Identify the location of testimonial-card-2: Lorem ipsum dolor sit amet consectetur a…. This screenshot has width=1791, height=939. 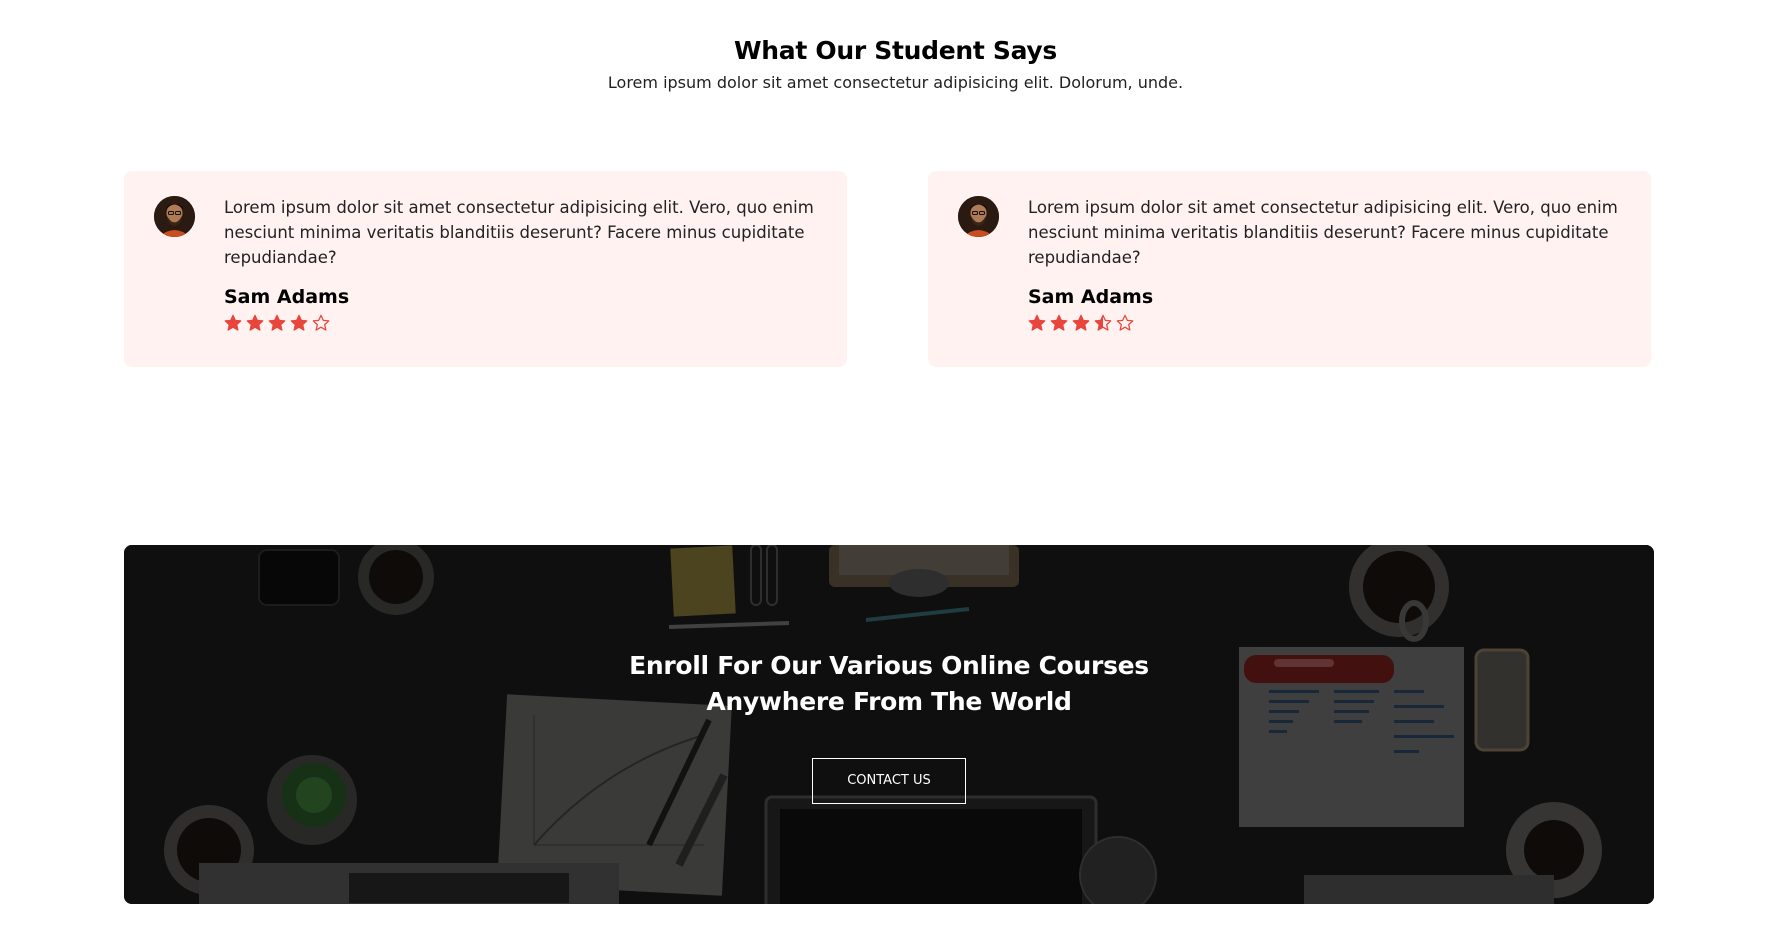
(1289, 269).